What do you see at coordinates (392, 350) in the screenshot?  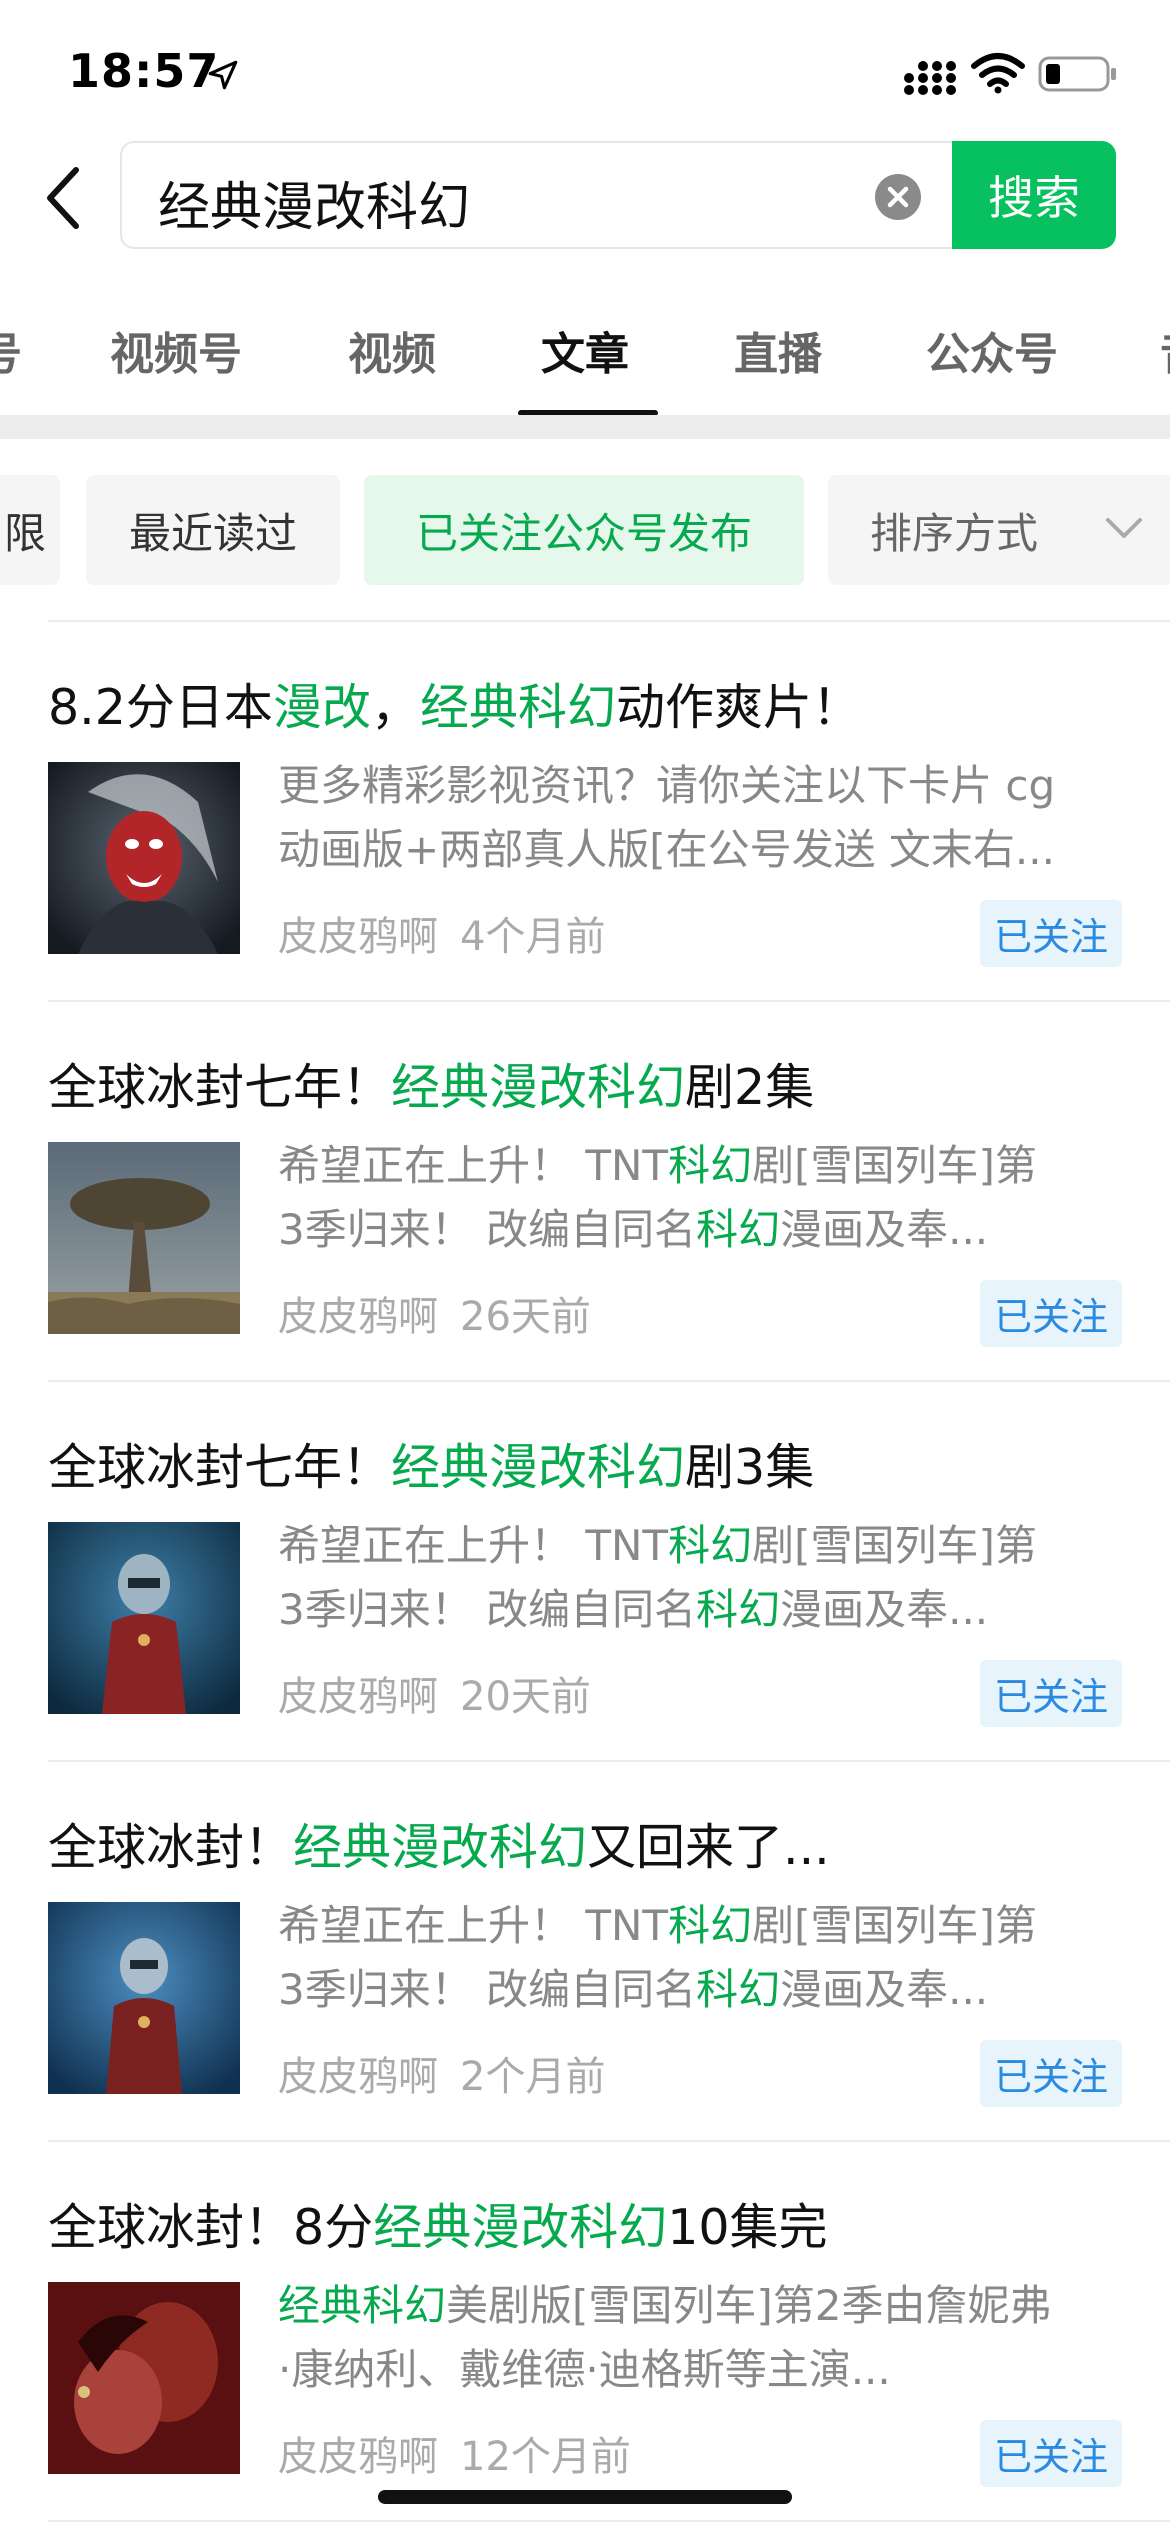 I see `tab-videos: 视频` at bounding box center [392, 350].